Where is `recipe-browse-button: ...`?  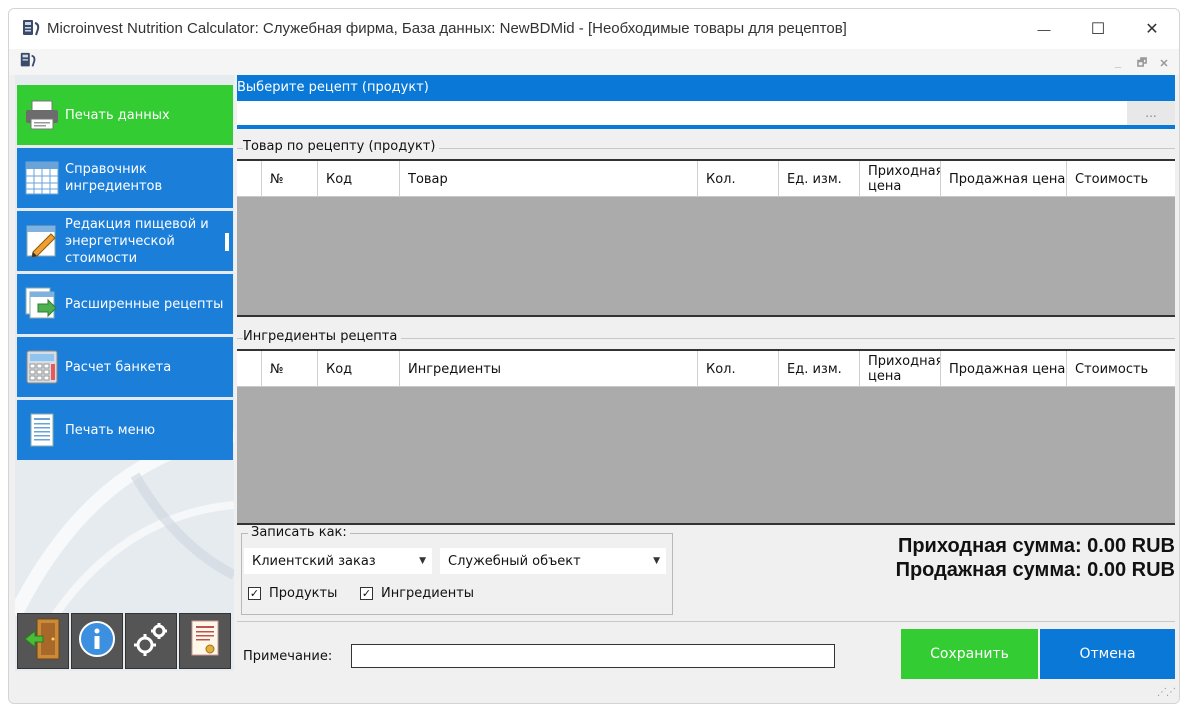
recipe-browse-button: ... is located at coordinates (1151, 113).